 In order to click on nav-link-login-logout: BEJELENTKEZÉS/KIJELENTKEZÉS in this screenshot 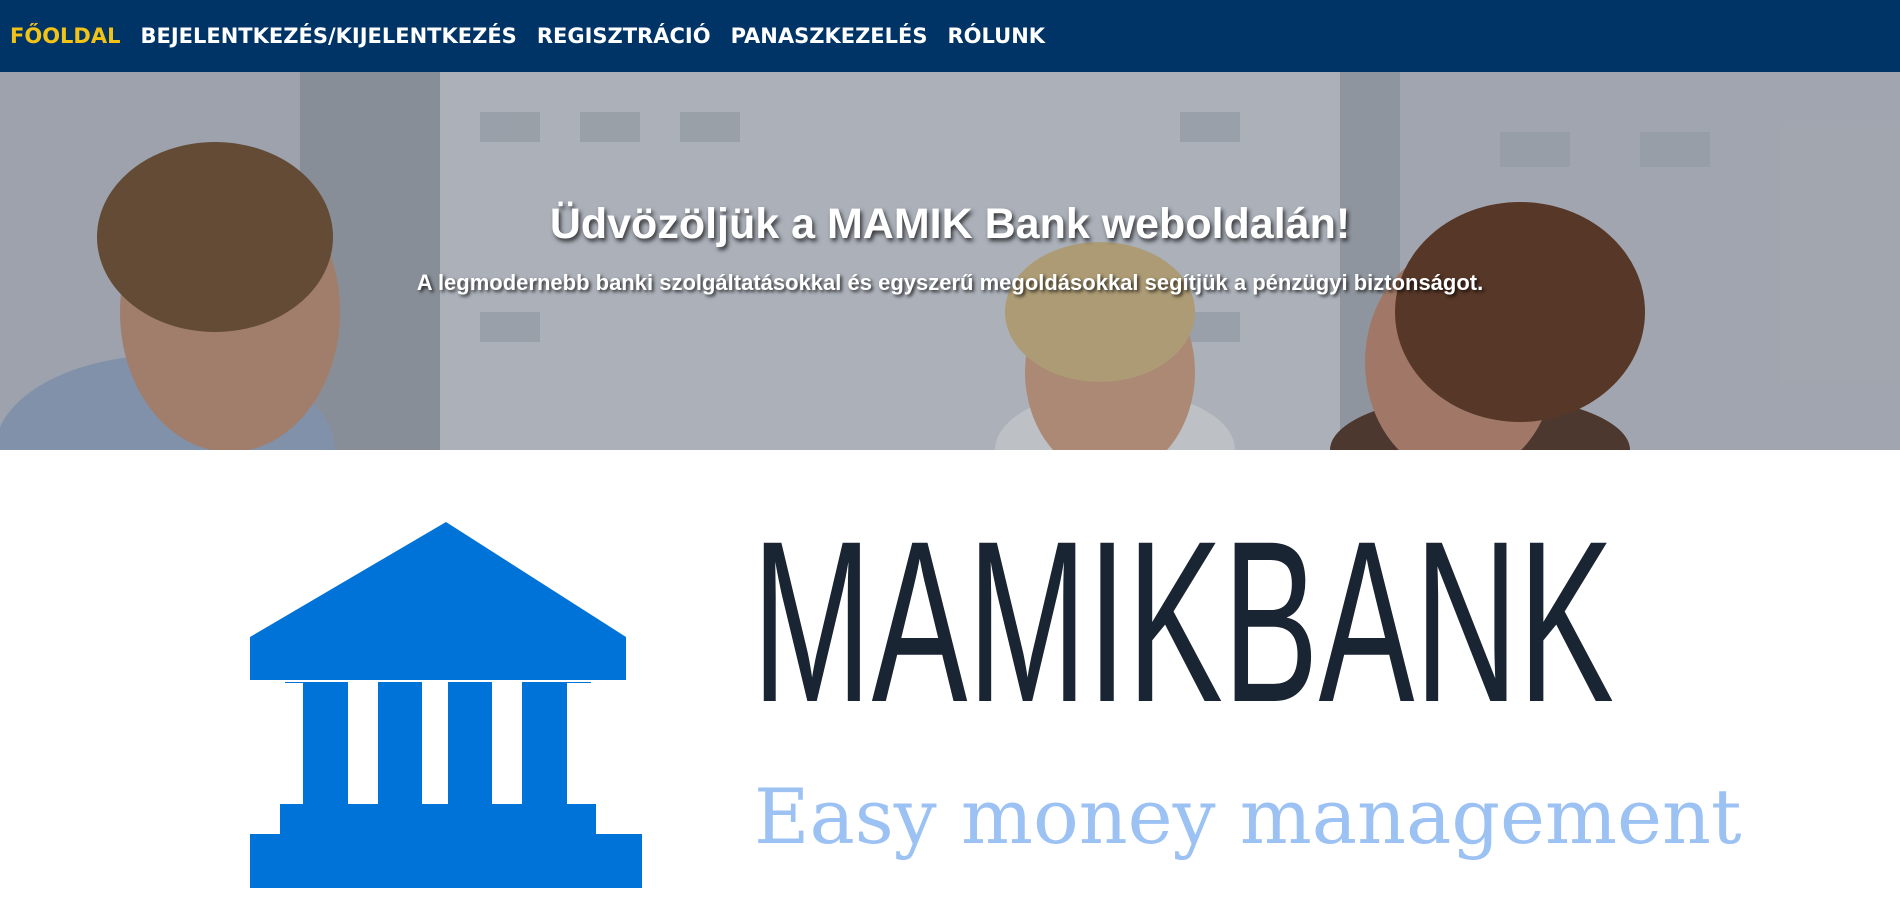, I will do `click(329, 36)`.